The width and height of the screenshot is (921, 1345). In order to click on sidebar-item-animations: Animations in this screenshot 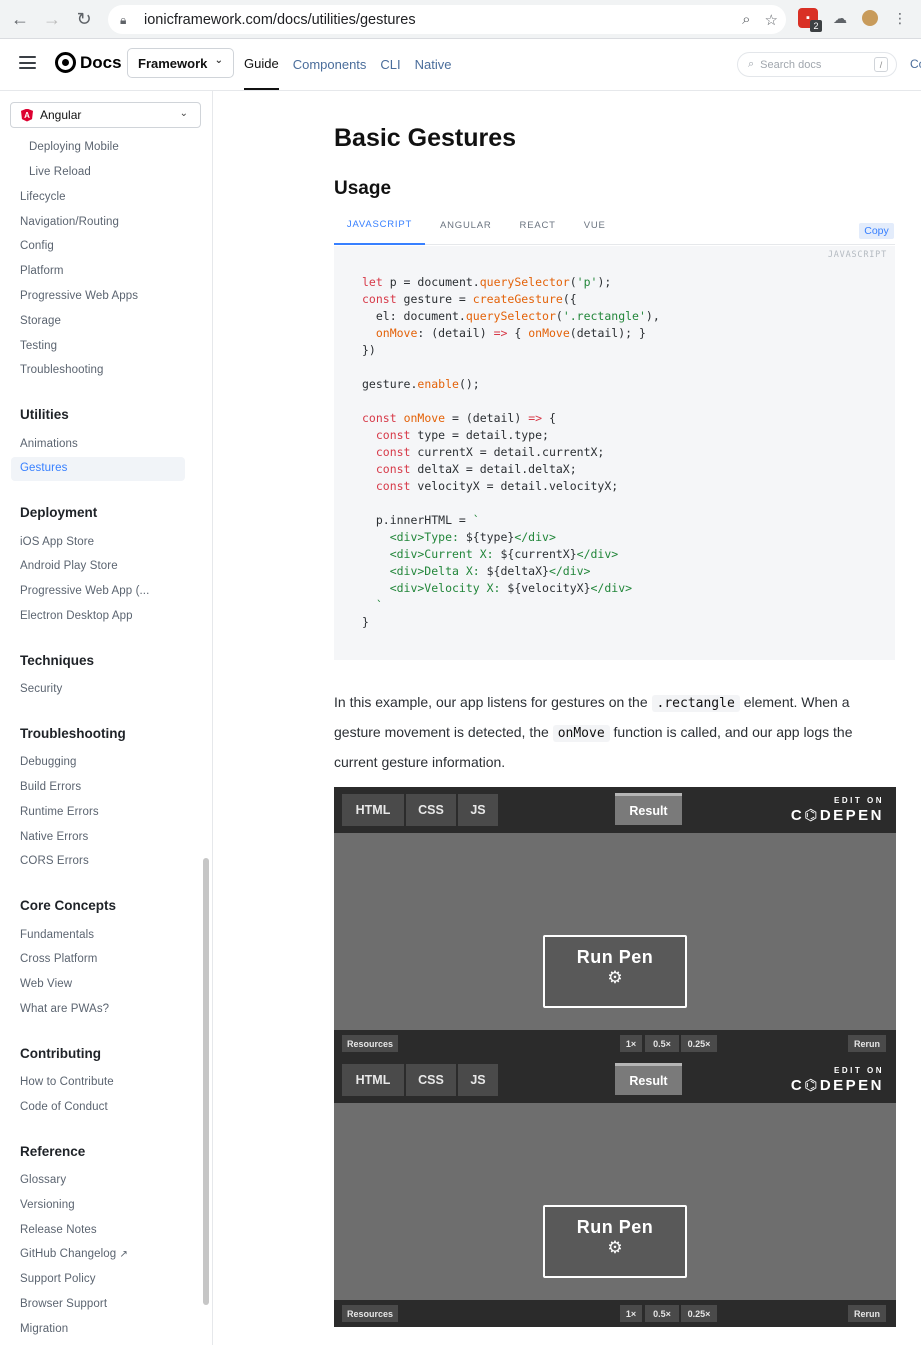, I will do `click(49, 444)`.